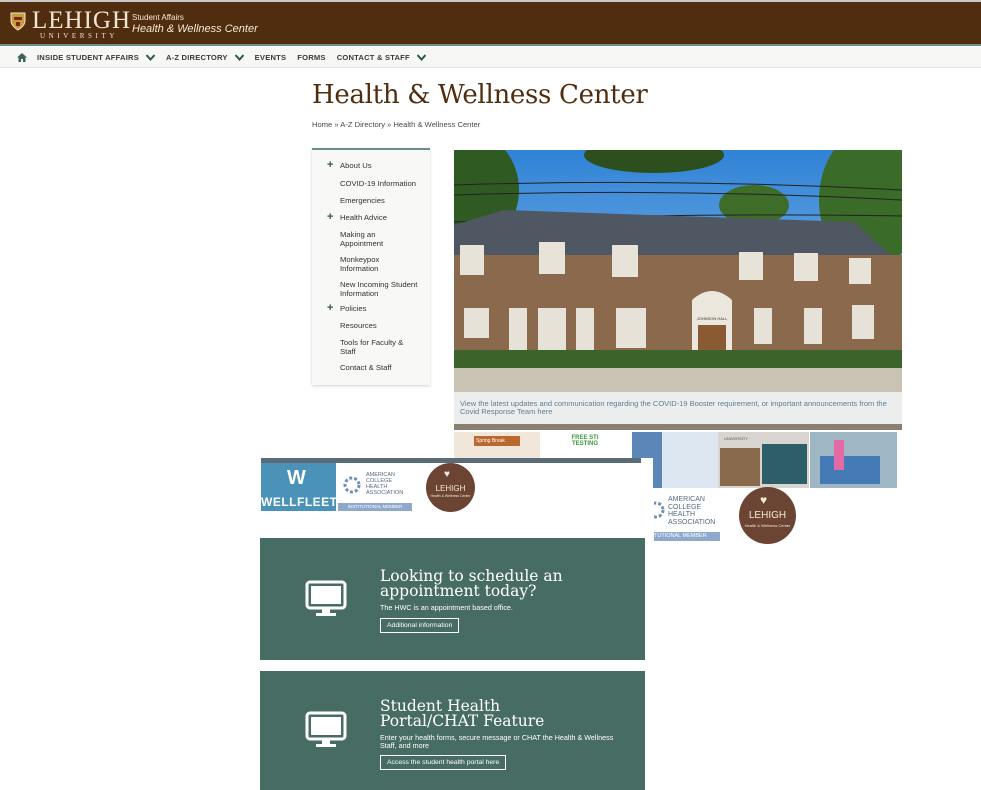 The height and width of the screenshot is (790, 981). Describe the element at coordinates (364, 217) in the screenshot. I see `sidebar-item-label: Health Advice` at that location.